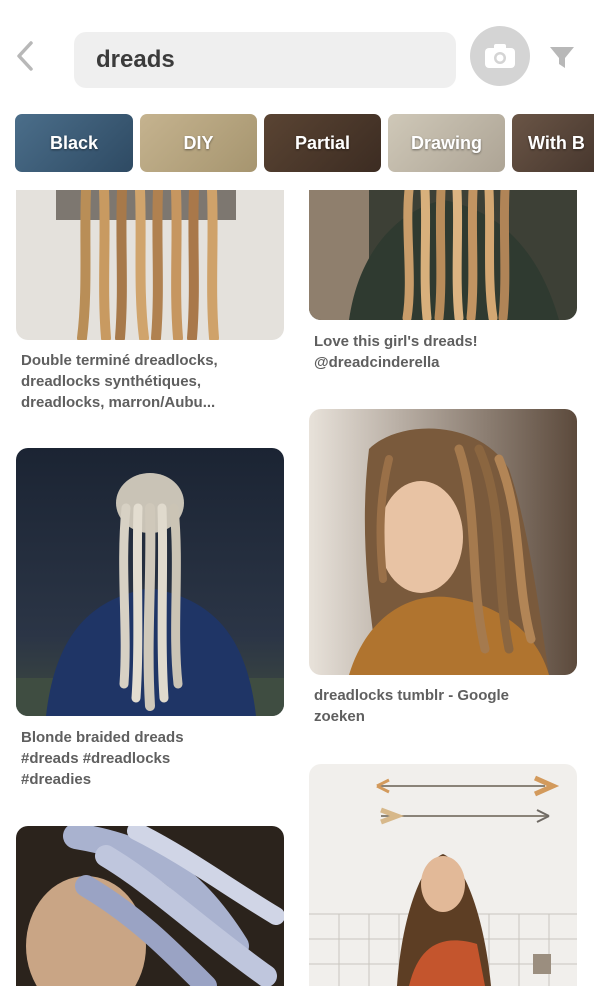  I want to click on search-query: dreads, so click(135, 59).